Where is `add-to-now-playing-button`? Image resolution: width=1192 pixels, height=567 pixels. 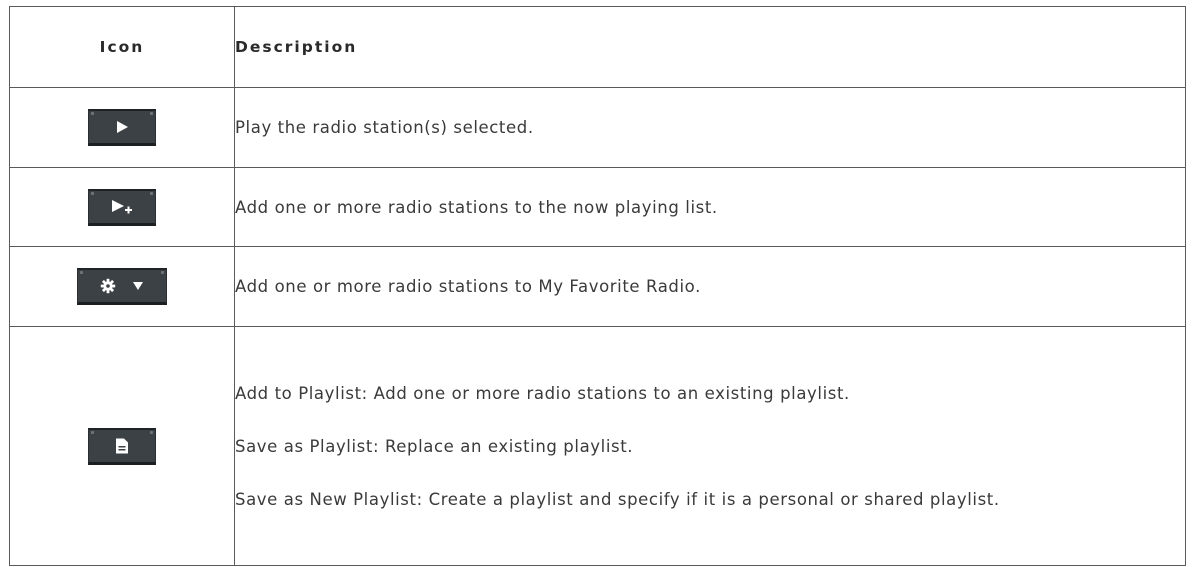 add-to-now-playing-button is located at coordinates (122, 207).